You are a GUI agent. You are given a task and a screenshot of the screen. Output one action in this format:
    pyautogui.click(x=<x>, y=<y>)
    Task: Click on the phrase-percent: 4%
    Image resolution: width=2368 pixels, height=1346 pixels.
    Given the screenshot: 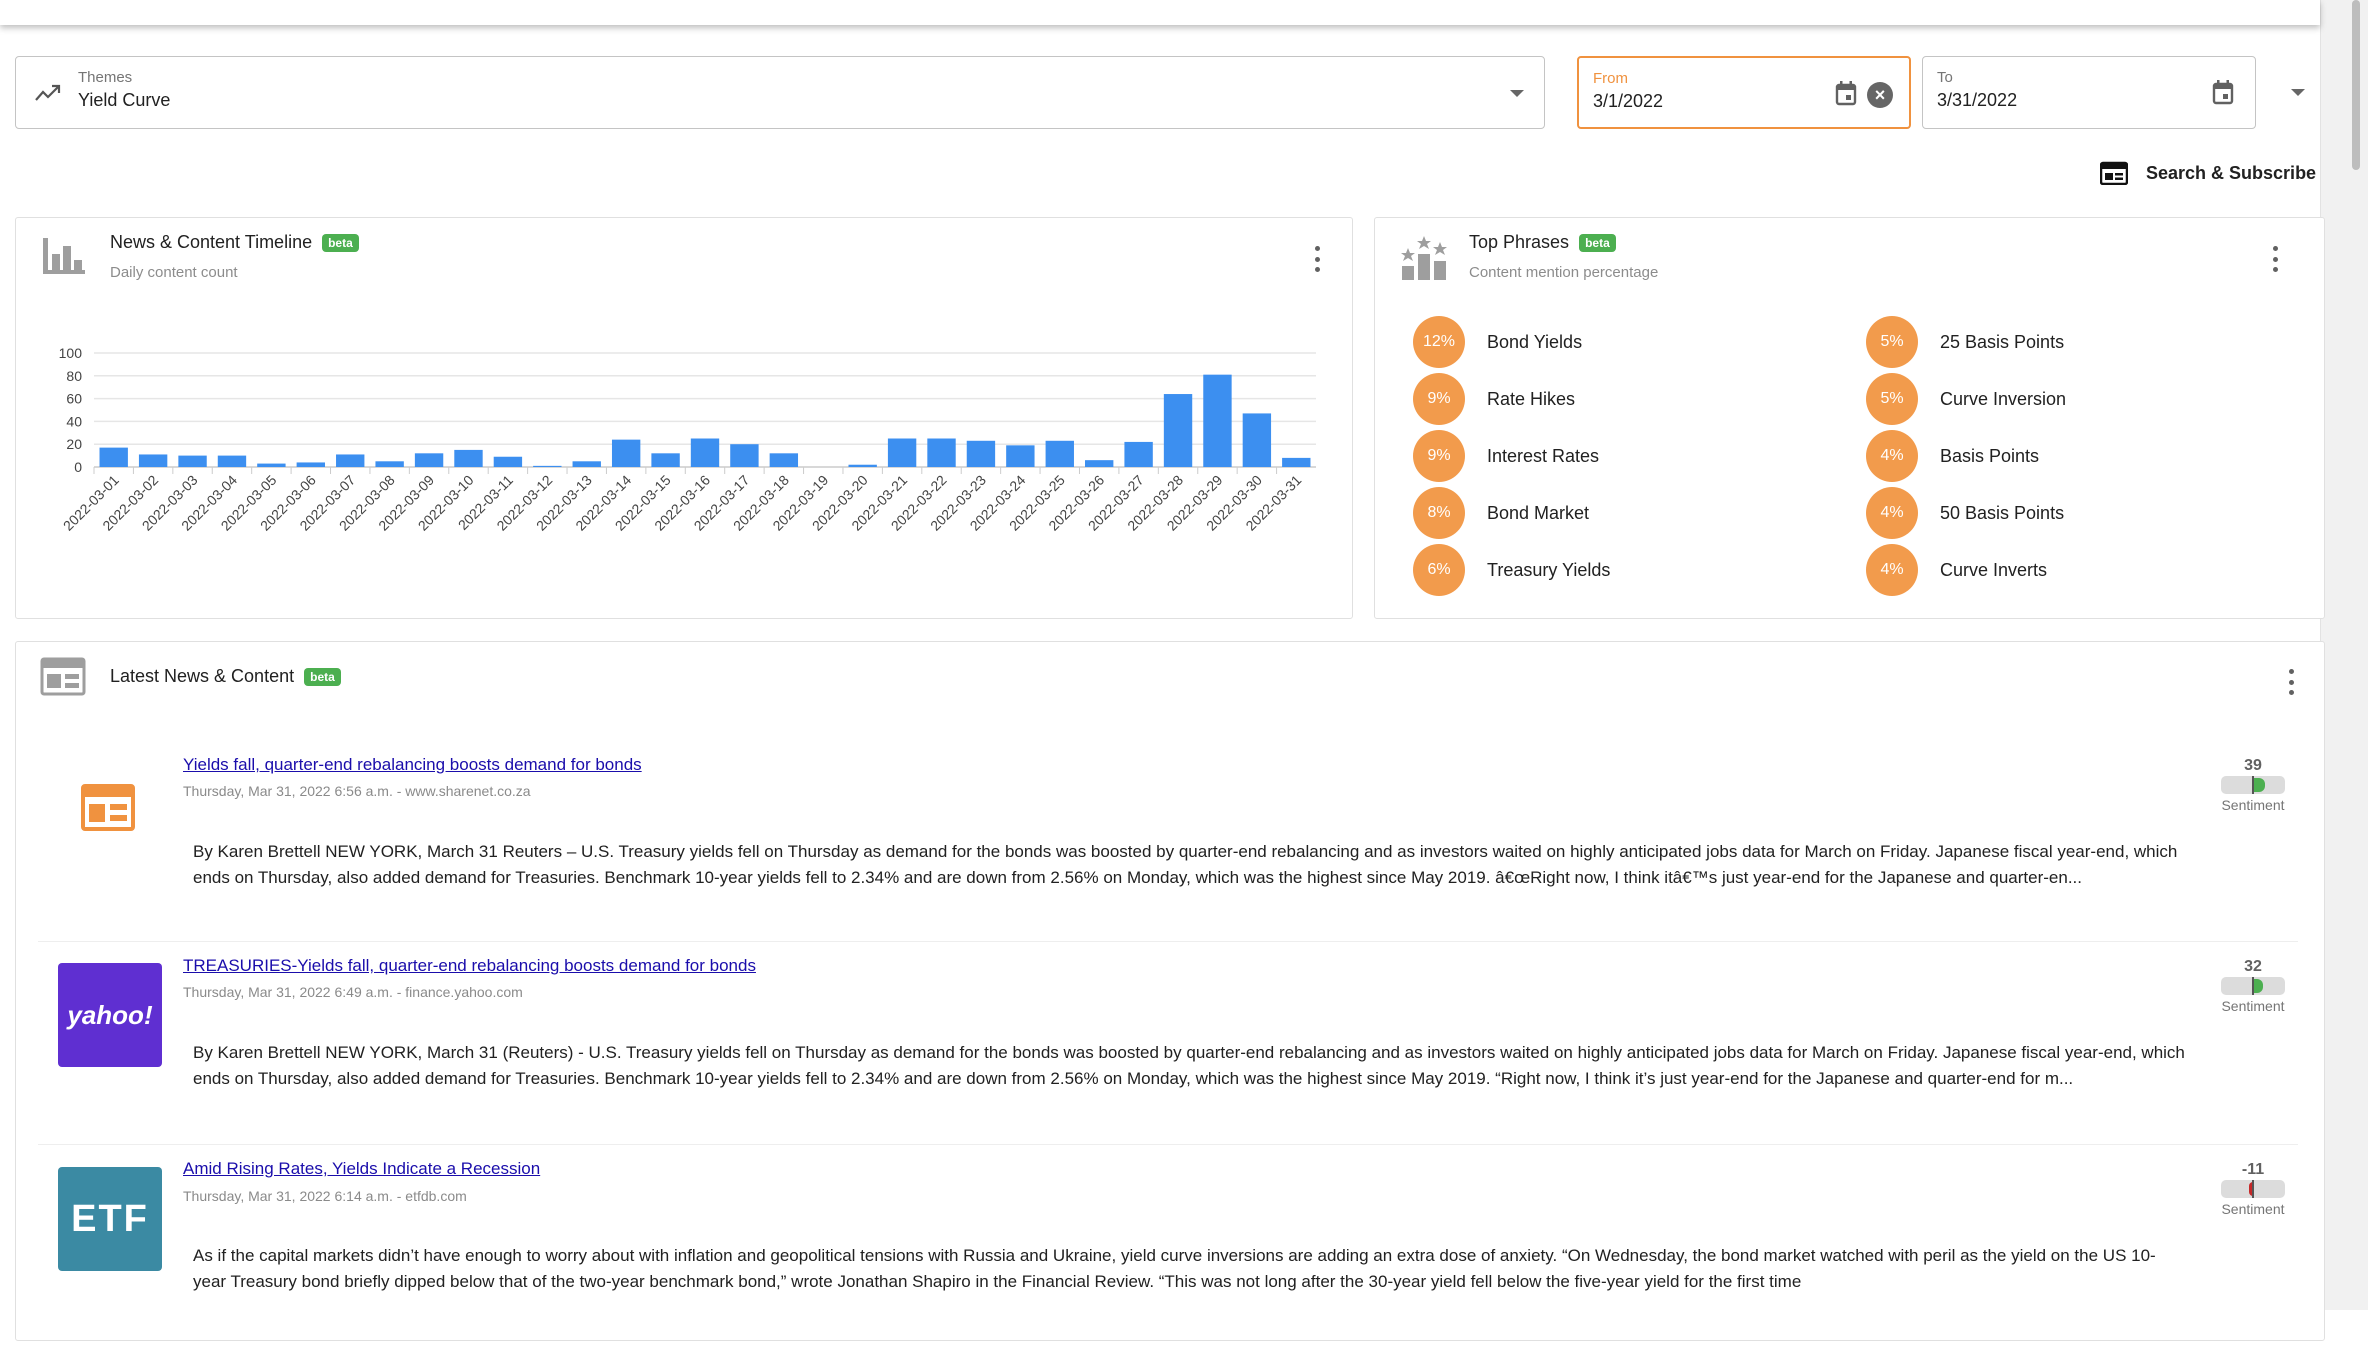 What is the action you would take?
    pyautogui.click(x=1892, y=570)
    